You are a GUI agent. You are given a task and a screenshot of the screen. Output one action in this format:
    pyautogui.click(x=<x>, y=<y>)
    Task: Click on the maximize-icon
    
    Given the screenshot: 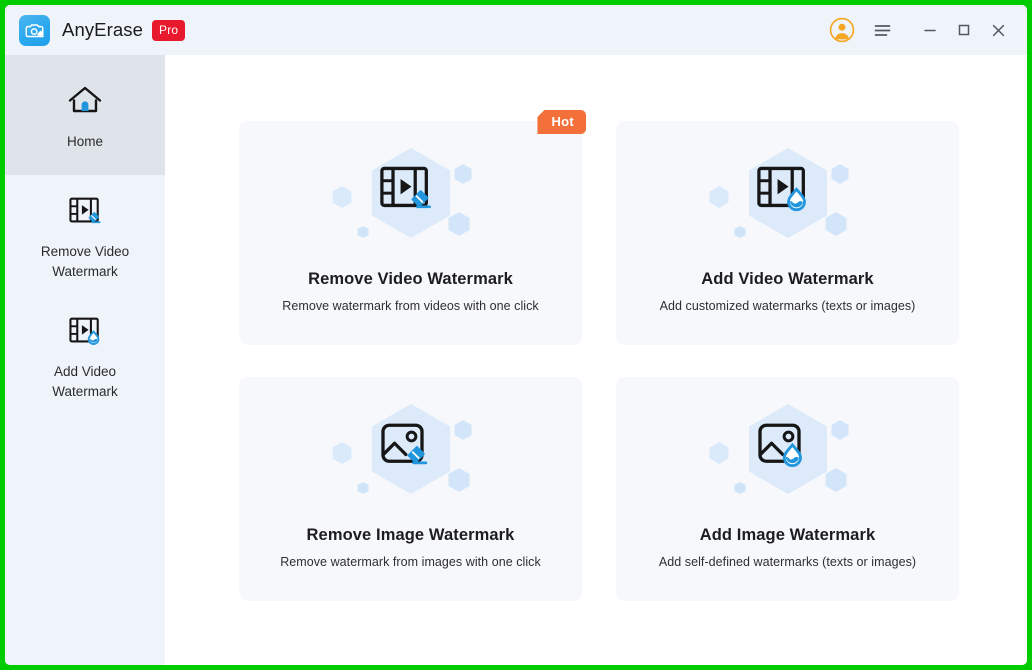 What is the action you would take?
    pyautogui.click(x=964, y=30)
    